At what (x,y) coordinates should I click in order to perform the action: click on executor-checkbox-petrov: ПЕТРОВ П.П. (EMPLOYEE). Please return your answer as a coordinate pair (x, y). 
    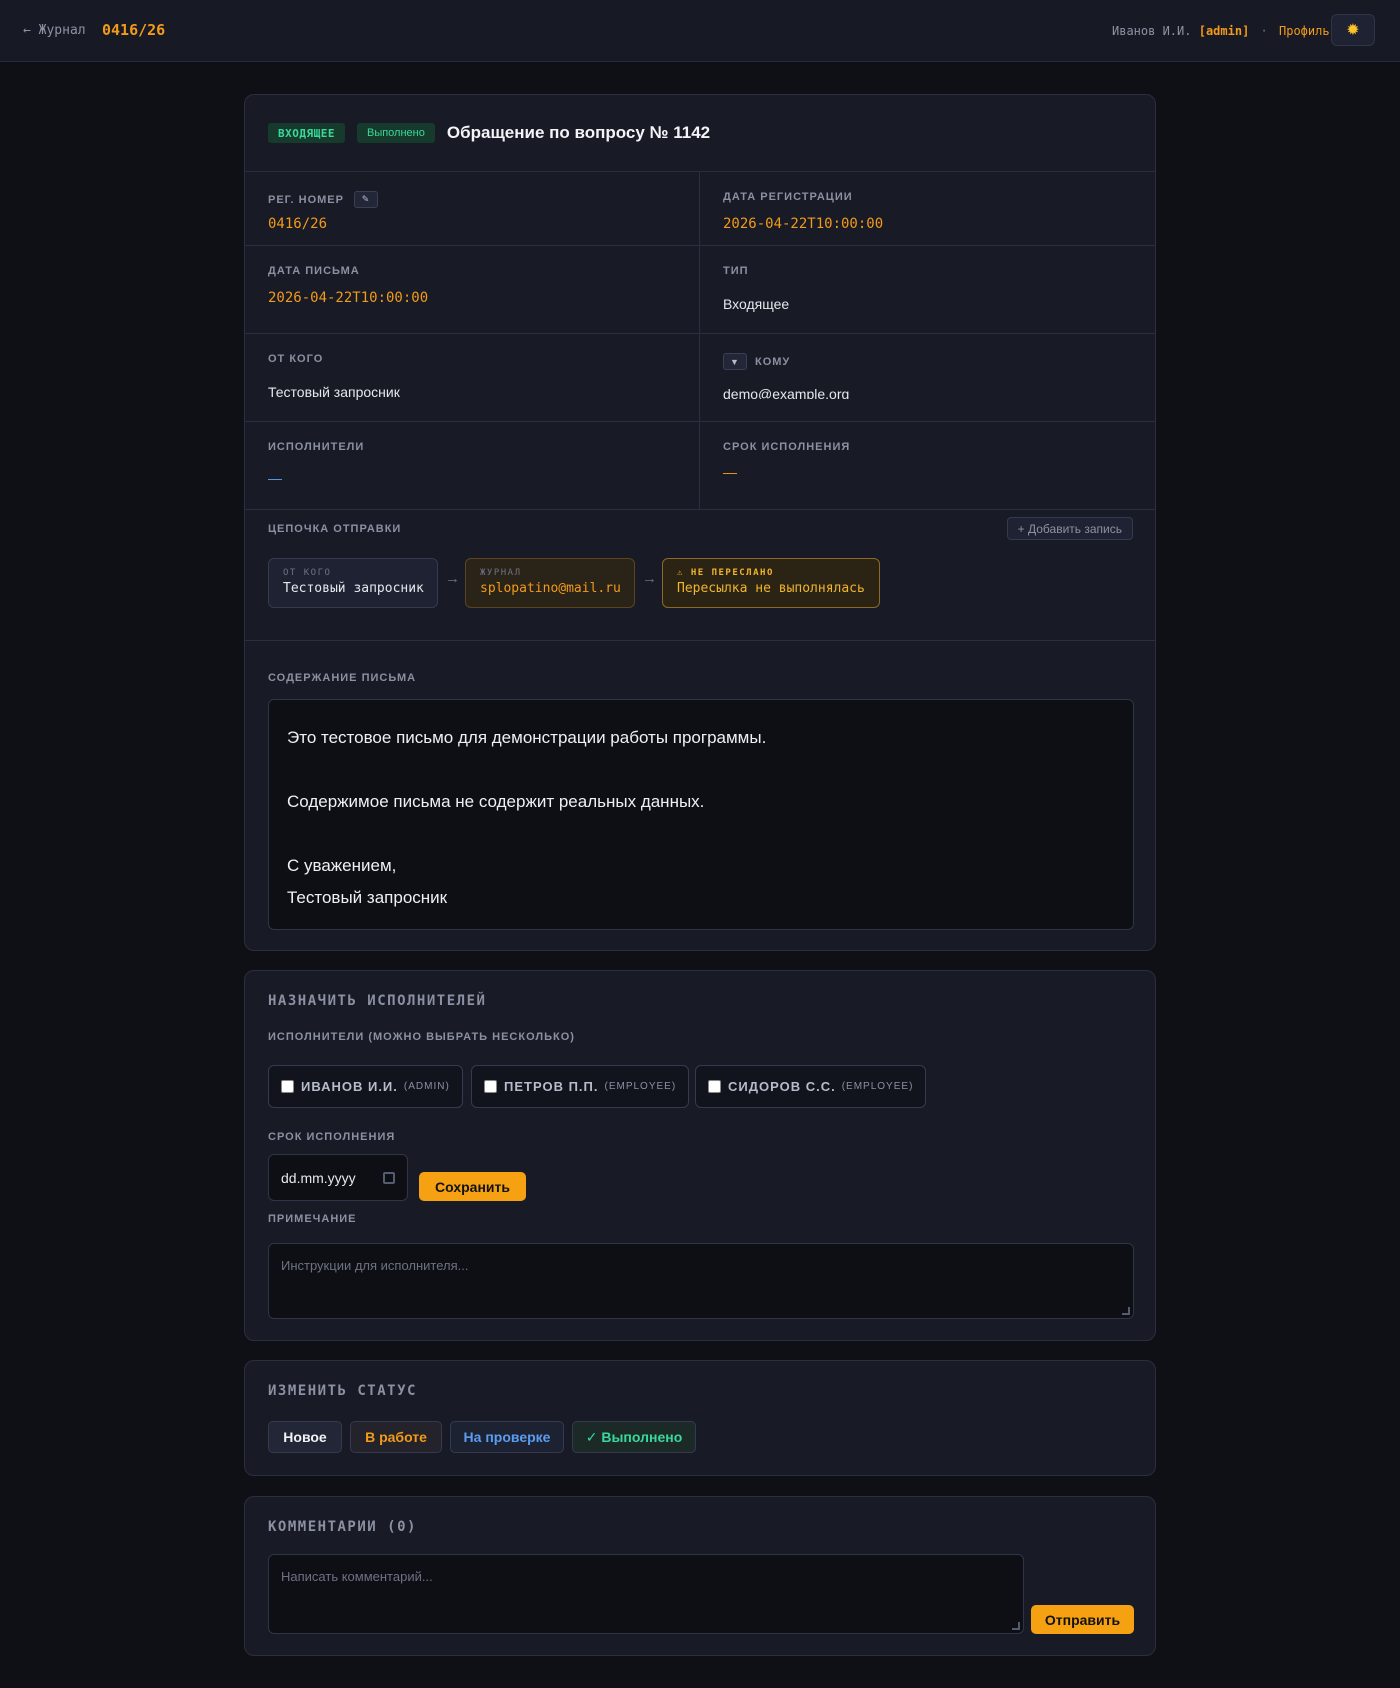
    Looking at the image, I should click on (580, 1086).